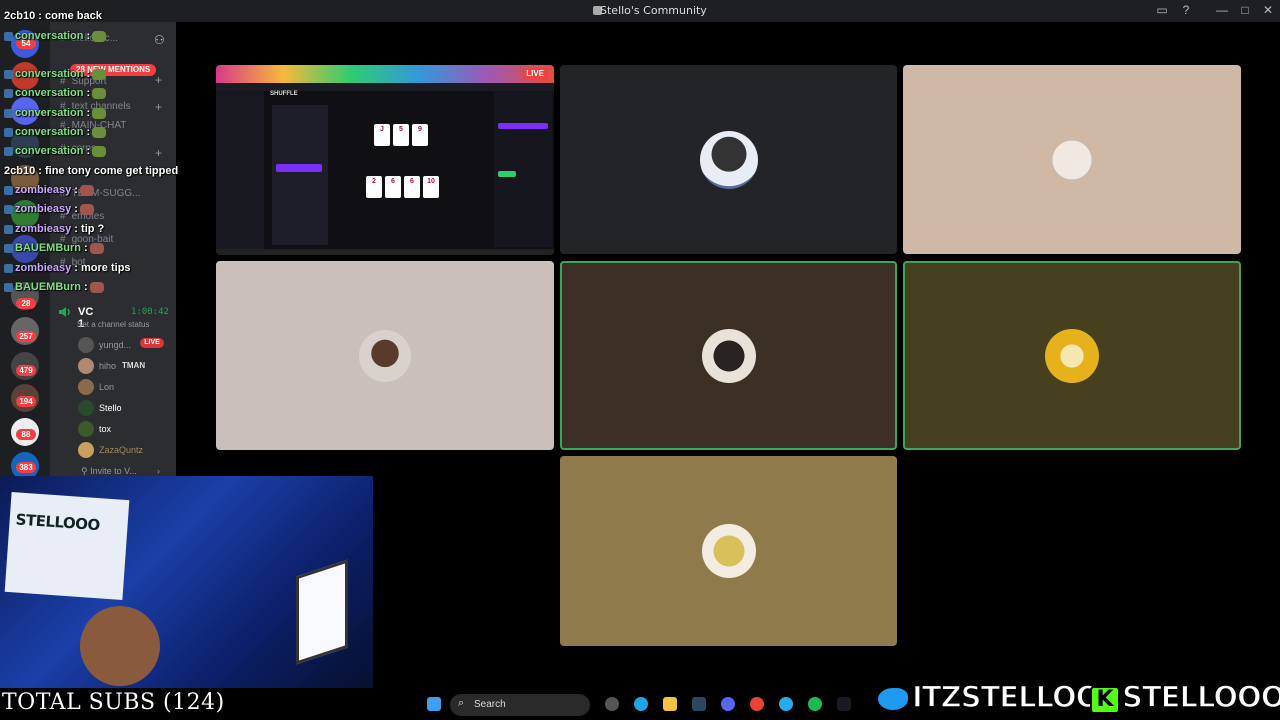  I want to click on server-badge: 88, so click(26, 434).